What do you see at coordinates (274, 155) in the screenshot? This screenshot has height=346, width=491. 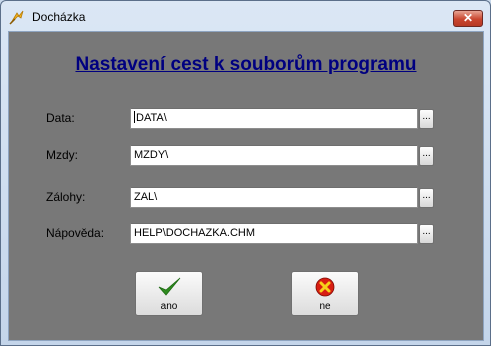 I see `mzdy-path-input: MZDY\` at bounding box center [274, 155].